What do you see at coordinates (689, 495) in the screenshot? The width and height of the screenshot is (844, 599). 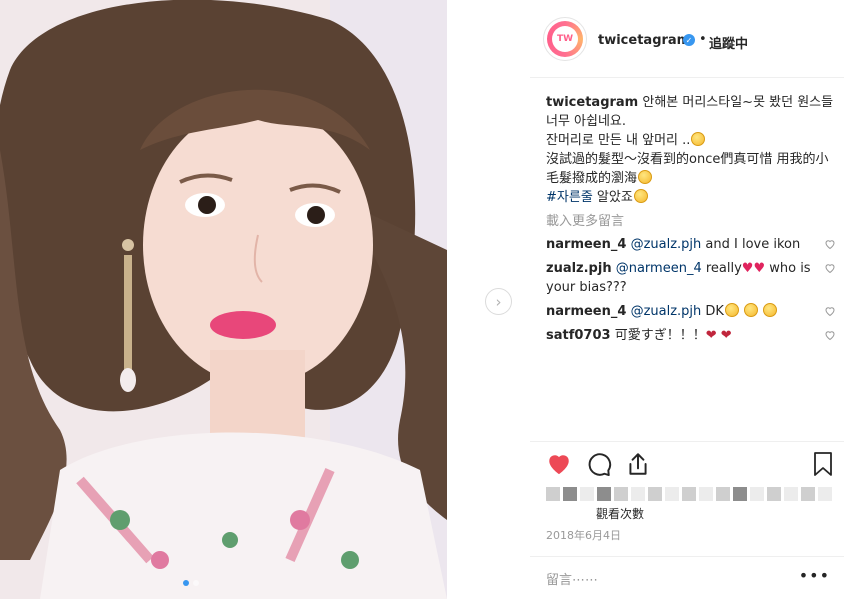 I see `likes-count-blurred` at bounding box center [689, 495].